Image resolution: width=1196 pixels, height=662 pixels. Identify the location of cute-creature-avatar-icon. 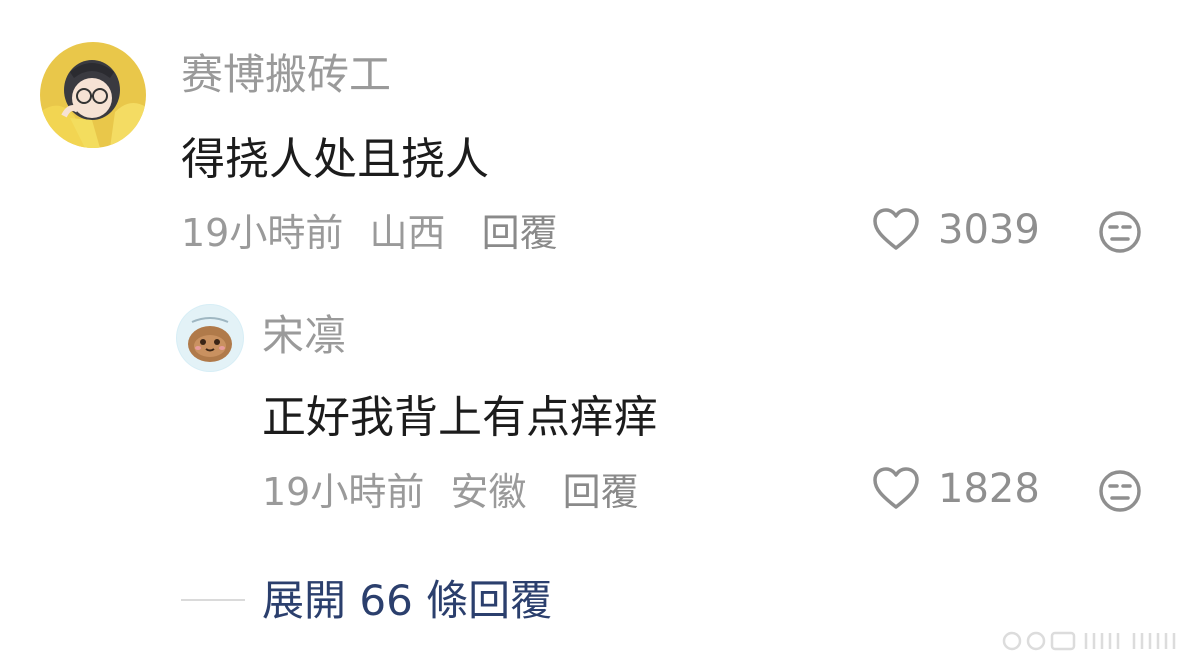
(210, 338).